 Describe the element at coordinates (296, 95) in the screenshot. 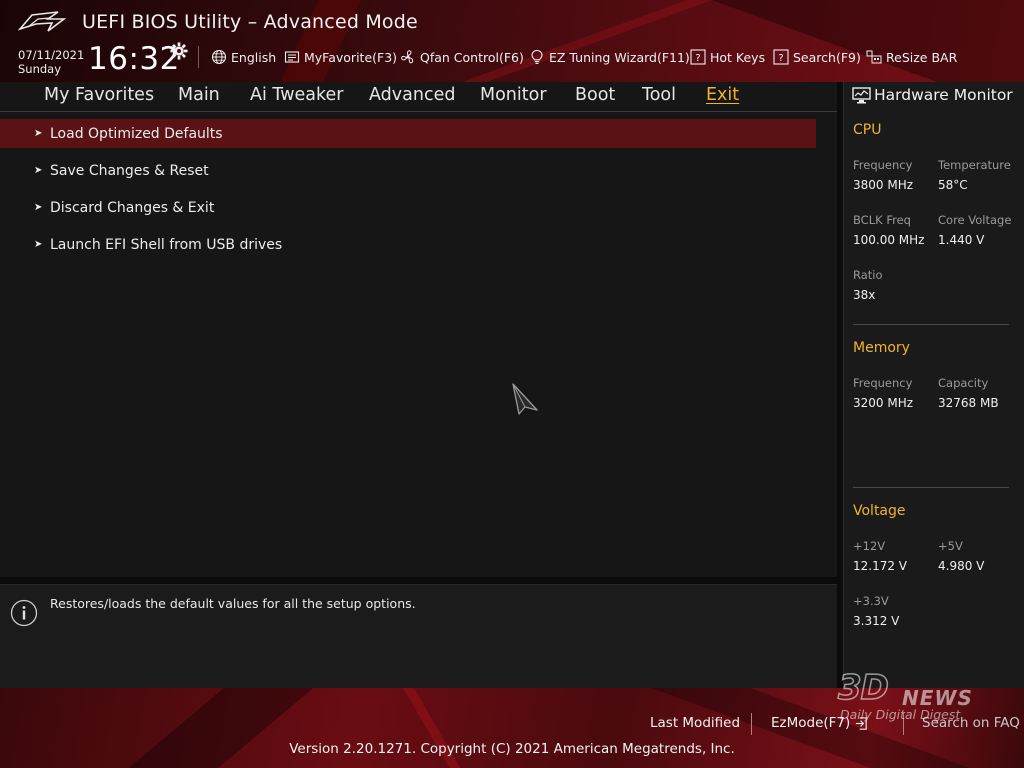

I see `tab-ai-tweaker: Ai Tweaker` at that location.